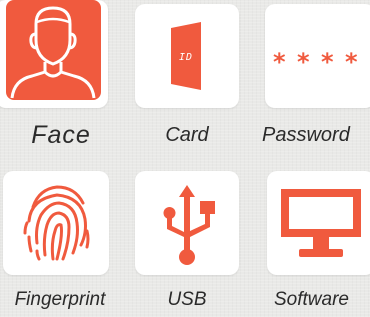 This screenshot has height=317, width=370. Describe the element at coordinates (321, 223) in the screenshot. I see `monitor-icon` at that location.